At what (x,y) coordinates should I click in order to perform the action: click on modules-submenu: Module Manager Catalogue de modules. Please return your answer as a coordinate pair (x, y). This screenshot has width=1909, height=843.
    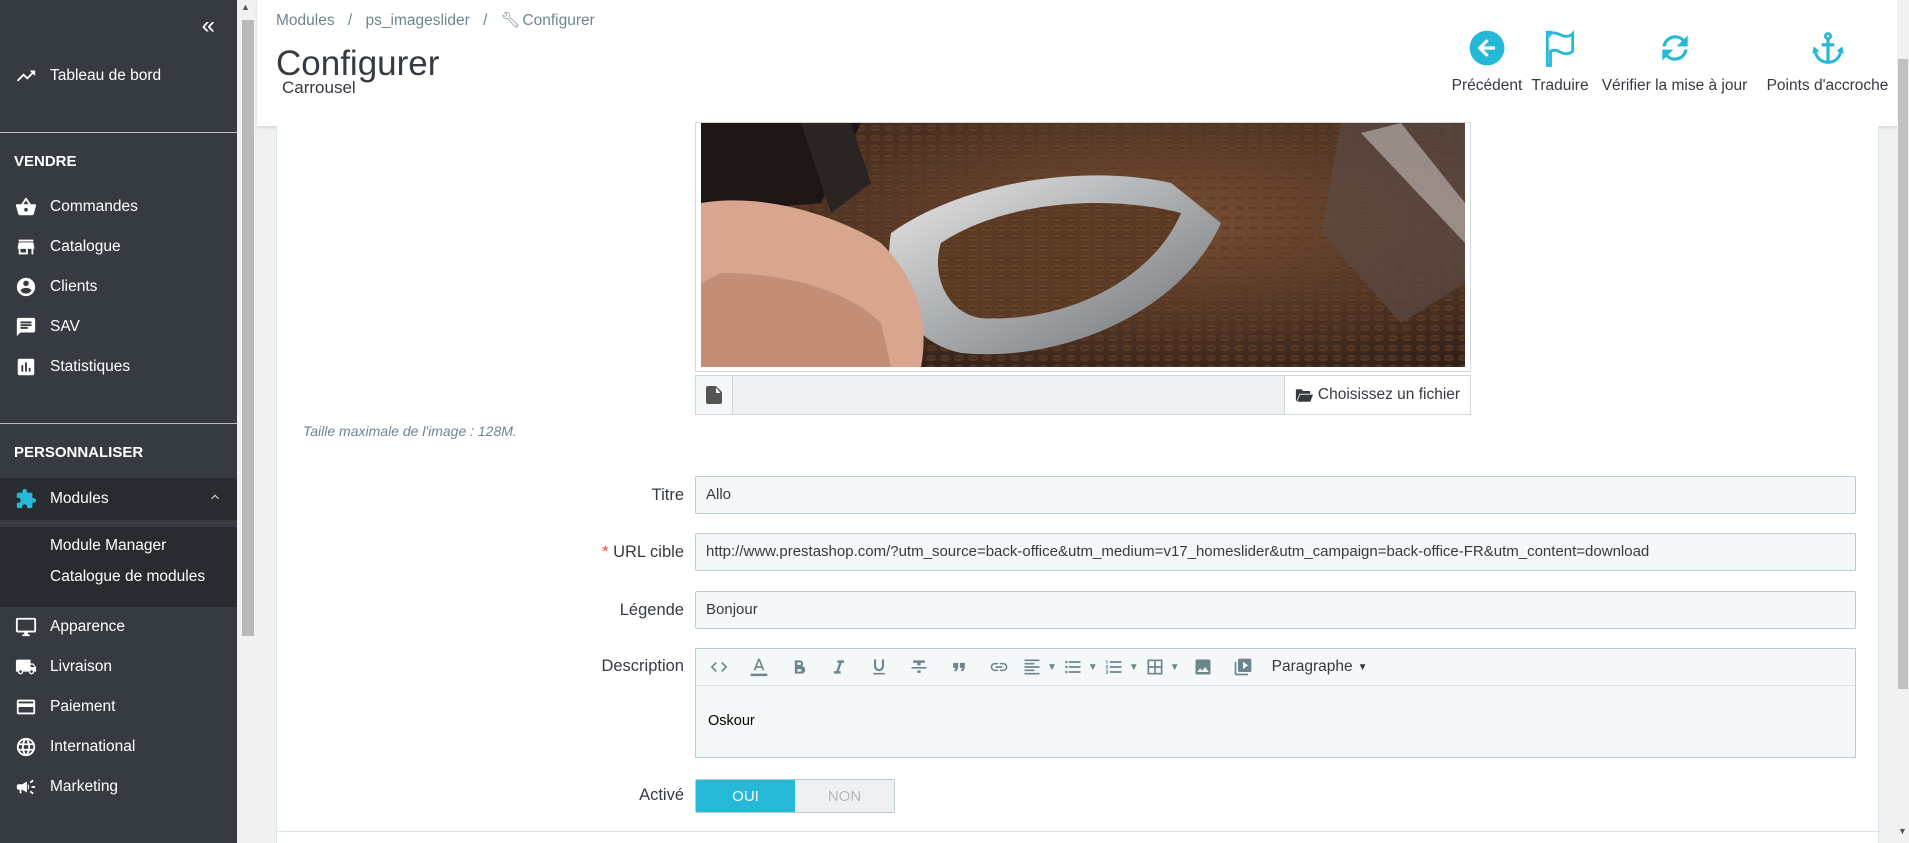
    Looking at the image, I should click on (118, 567).